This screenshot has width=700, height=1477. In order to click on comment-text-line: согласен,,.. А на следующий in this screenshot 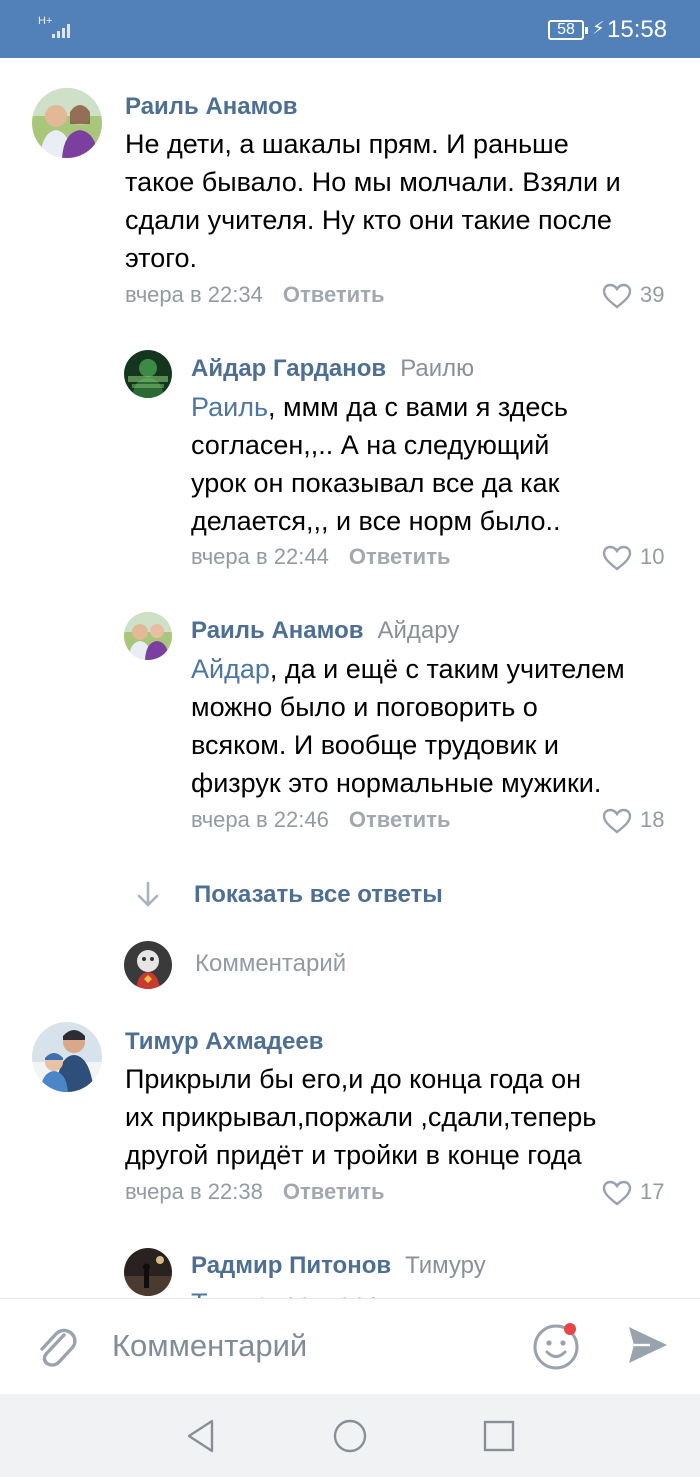, I will do `click(370, 445)`.